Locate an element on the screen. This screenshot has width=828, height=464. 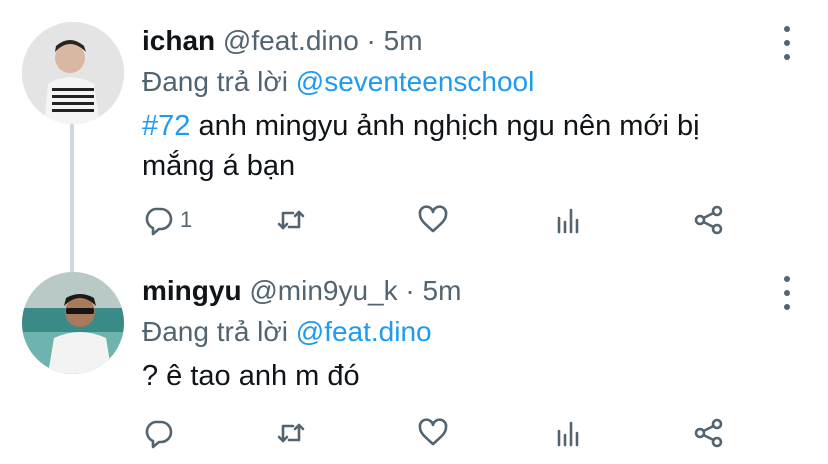
replying-to: Đang trả lời @seventeenschool is located at coordinates (455, 82).